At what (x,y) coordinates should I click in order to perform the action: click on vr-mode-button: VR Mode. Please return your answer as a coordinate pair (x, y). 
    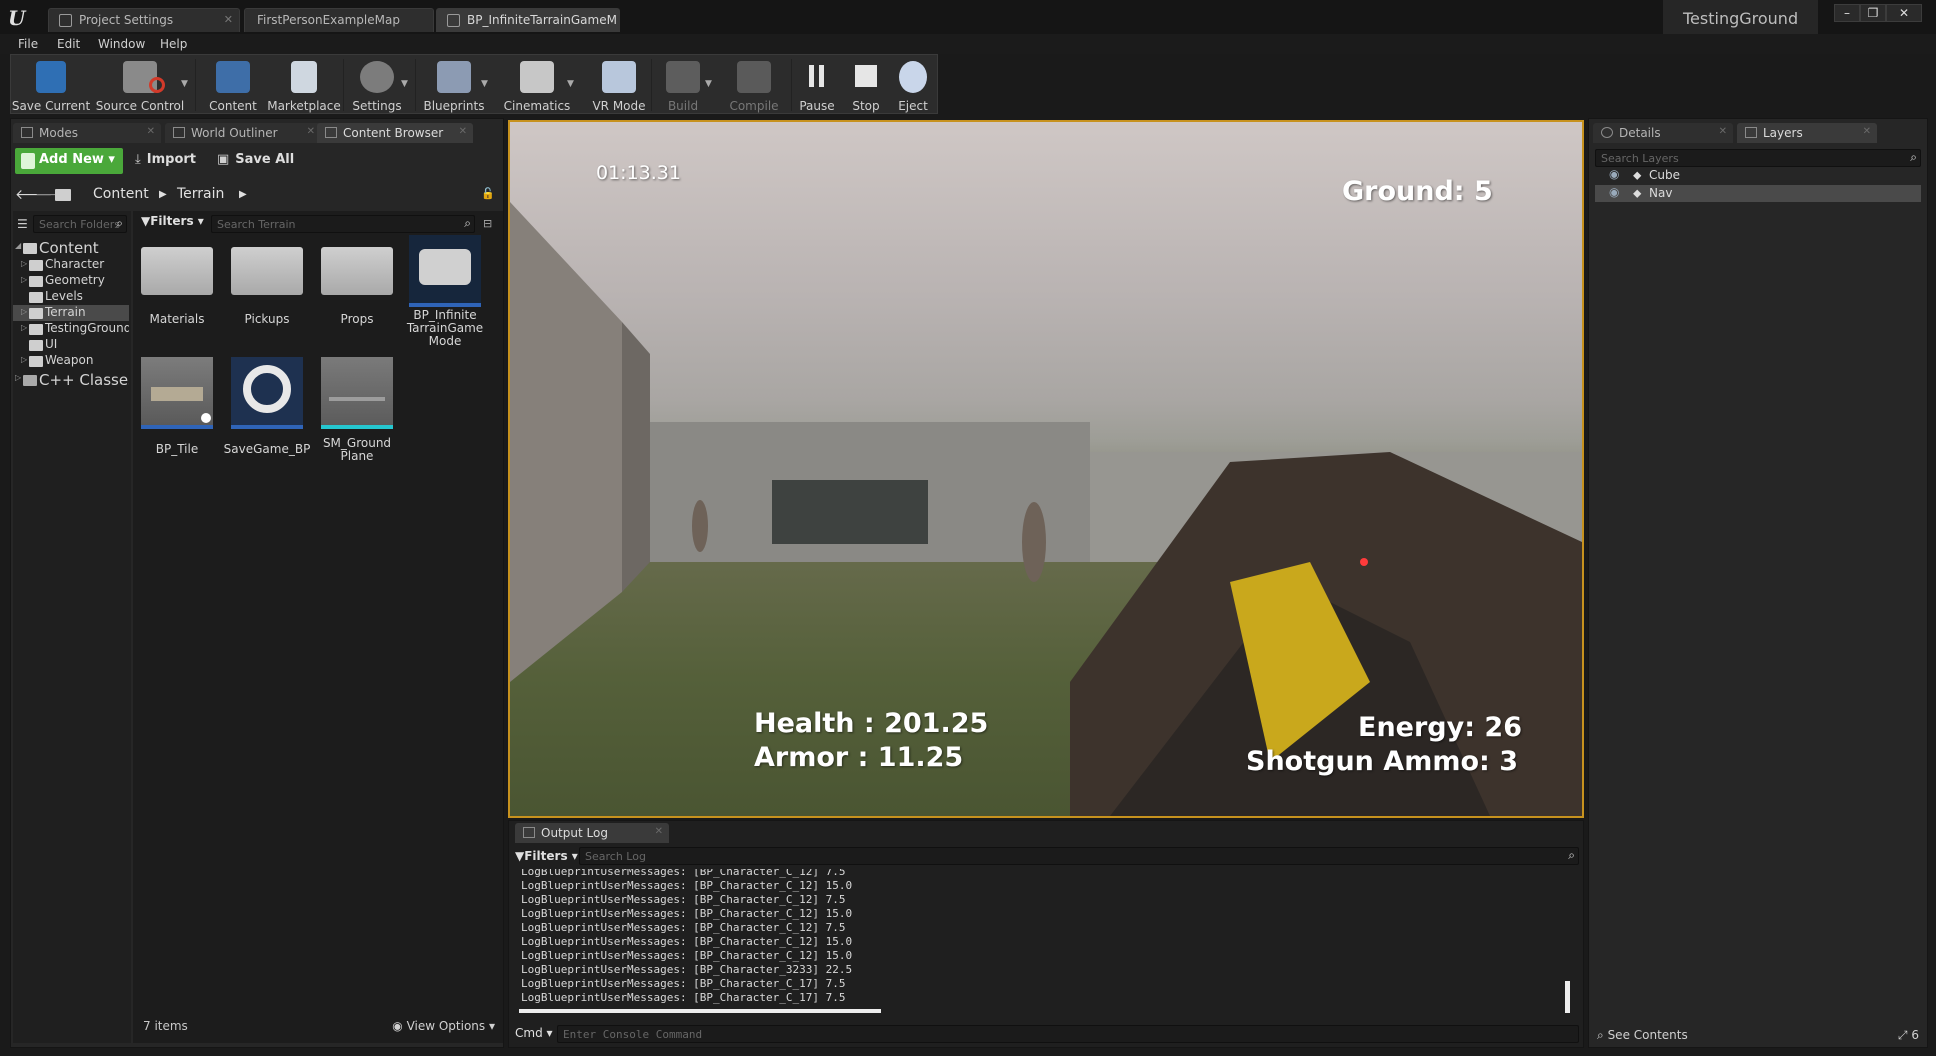
    Looking at the image, I should click on (619, 85).